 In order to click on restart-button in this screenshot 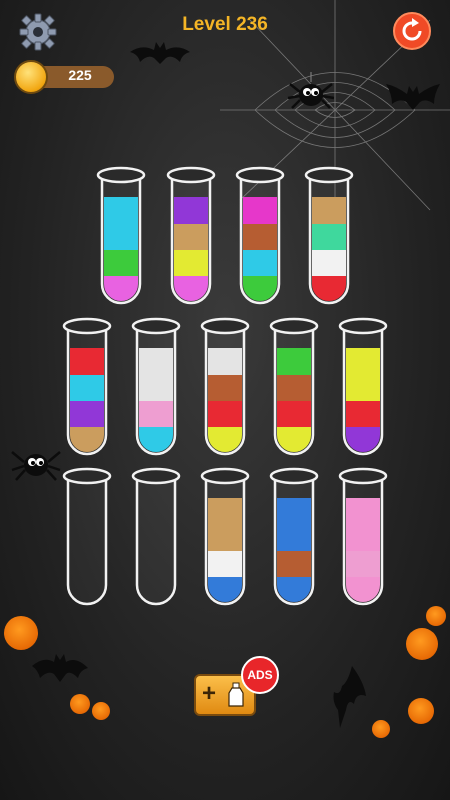, I will do `click(412, 31)`.